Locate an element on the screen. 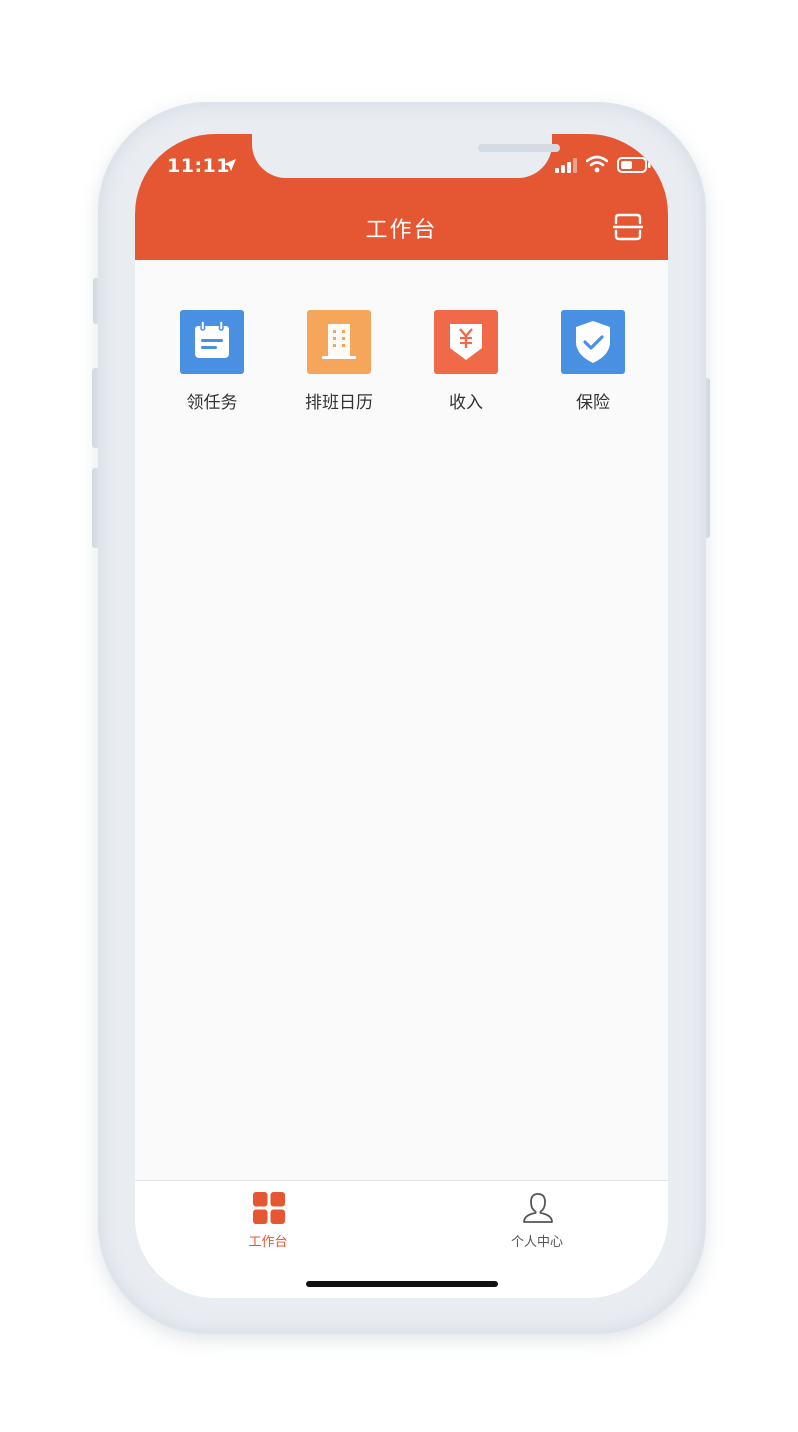 The width and height of the screenshot is (798, 1432). building-icon is located at coordinates (339, 342).